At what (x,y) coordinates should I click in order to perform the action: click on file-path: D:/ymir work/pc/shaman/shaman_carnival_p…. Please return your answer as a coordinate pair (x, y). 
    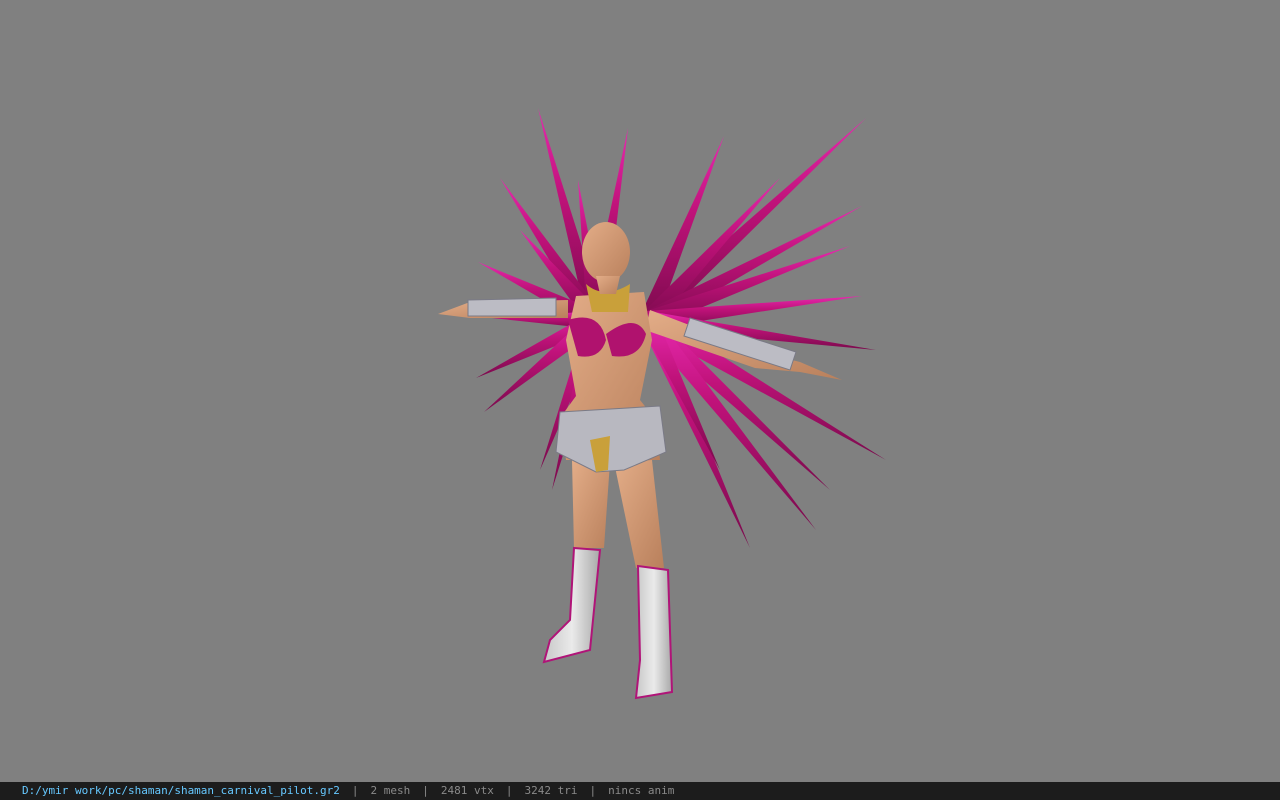
    Looking at the image, I should click on (181, 790).